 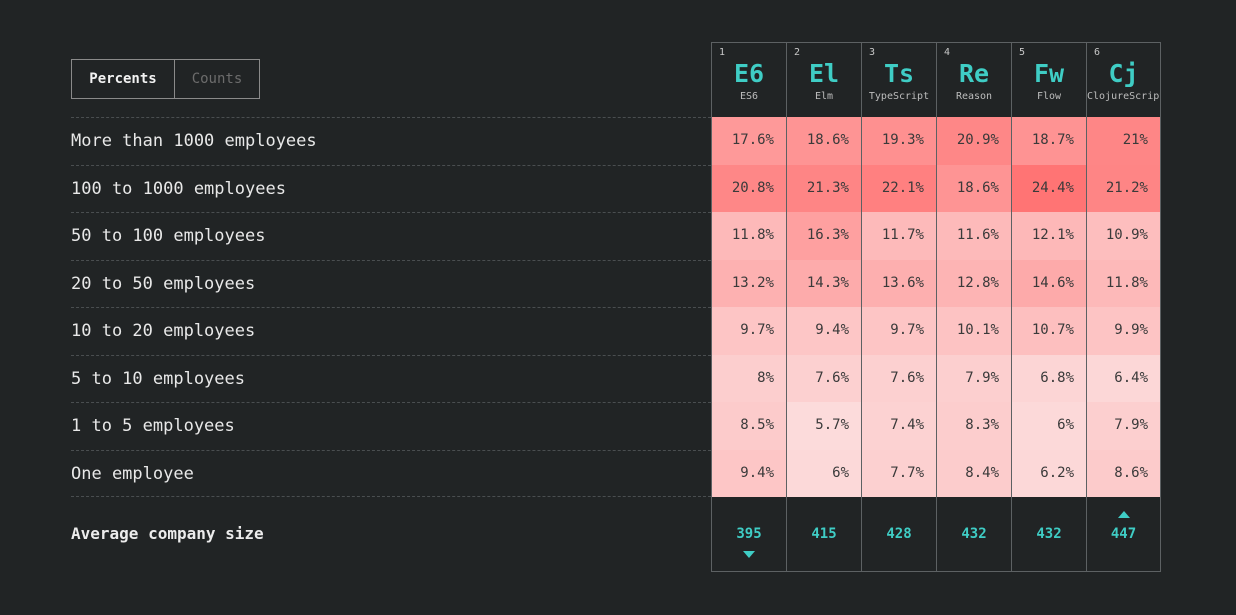 What do you see at coordinates (123, 79) in the screenshot?
I see `percents-tab: Percents` at bounding box center [123, 79].